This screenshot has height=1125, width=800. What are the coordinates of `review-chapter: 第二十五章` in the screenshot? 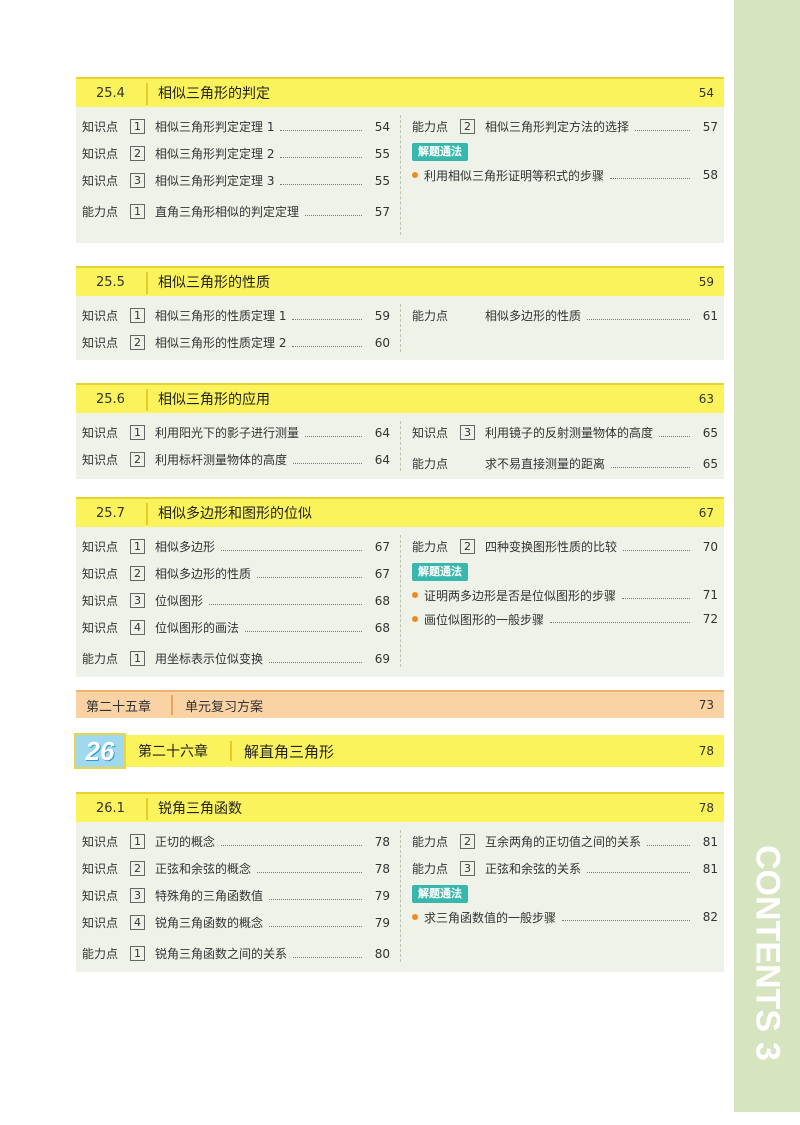 It's located at (119, 707).